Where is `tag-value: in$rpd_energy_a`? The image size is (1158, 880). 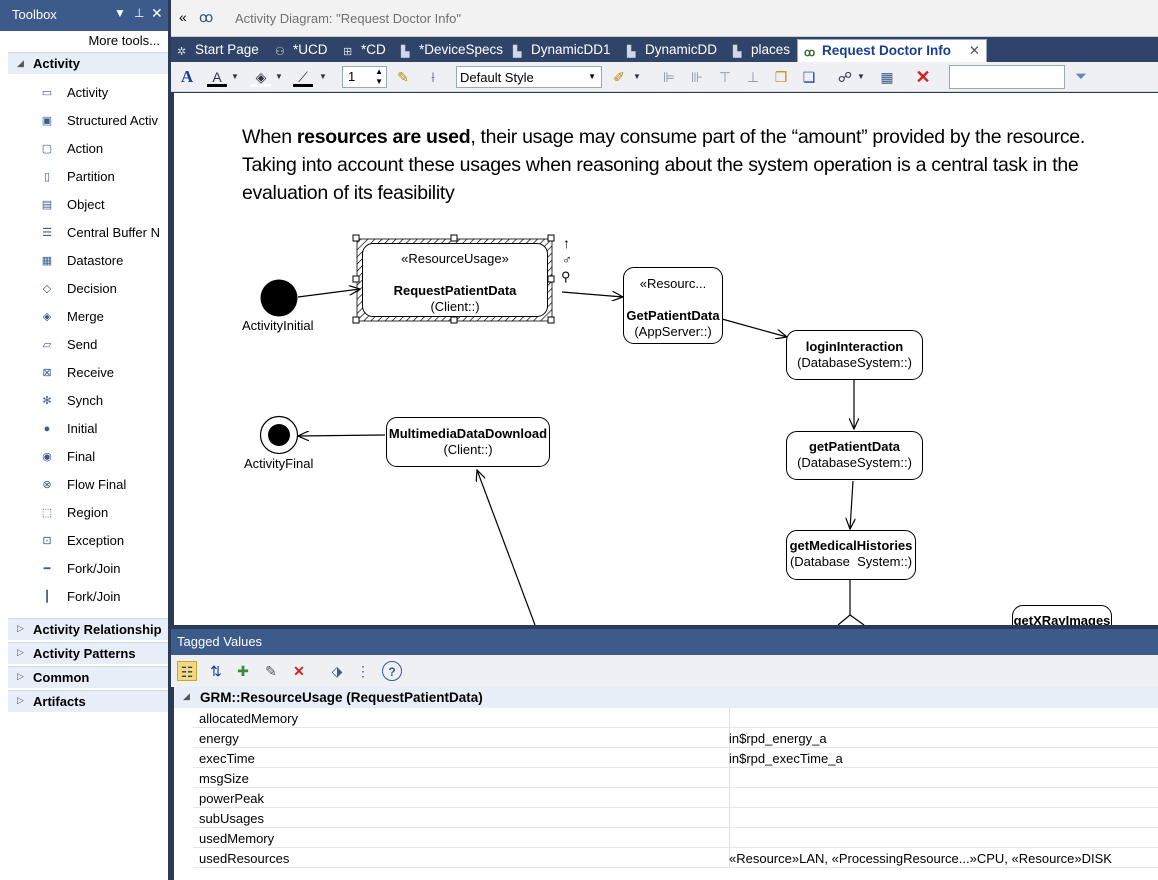
tag-value: in$rpd_energy_a is located at coordinates (778, 738).